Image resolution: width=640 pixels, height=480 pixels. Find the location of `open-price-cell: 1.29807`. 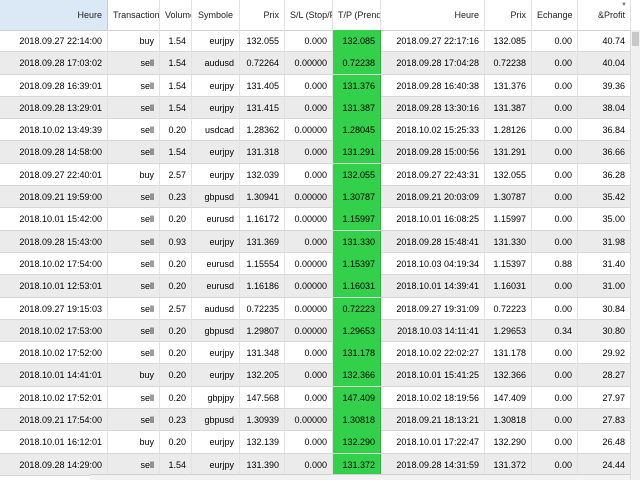

open-price-cell: 1.29807 is located at coordinates (262, 330).